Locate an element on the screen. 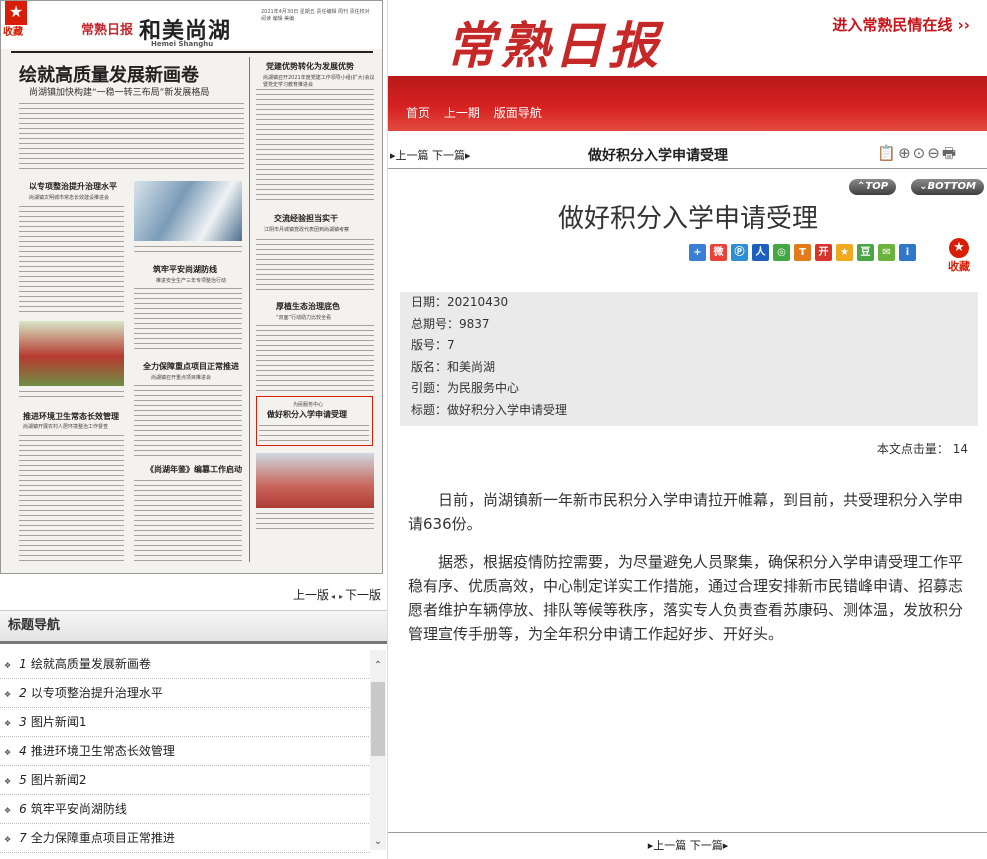 The width and height of the screenshot is (987, 859). next-page-link: 下一版 is located at coordinates (363, 595).